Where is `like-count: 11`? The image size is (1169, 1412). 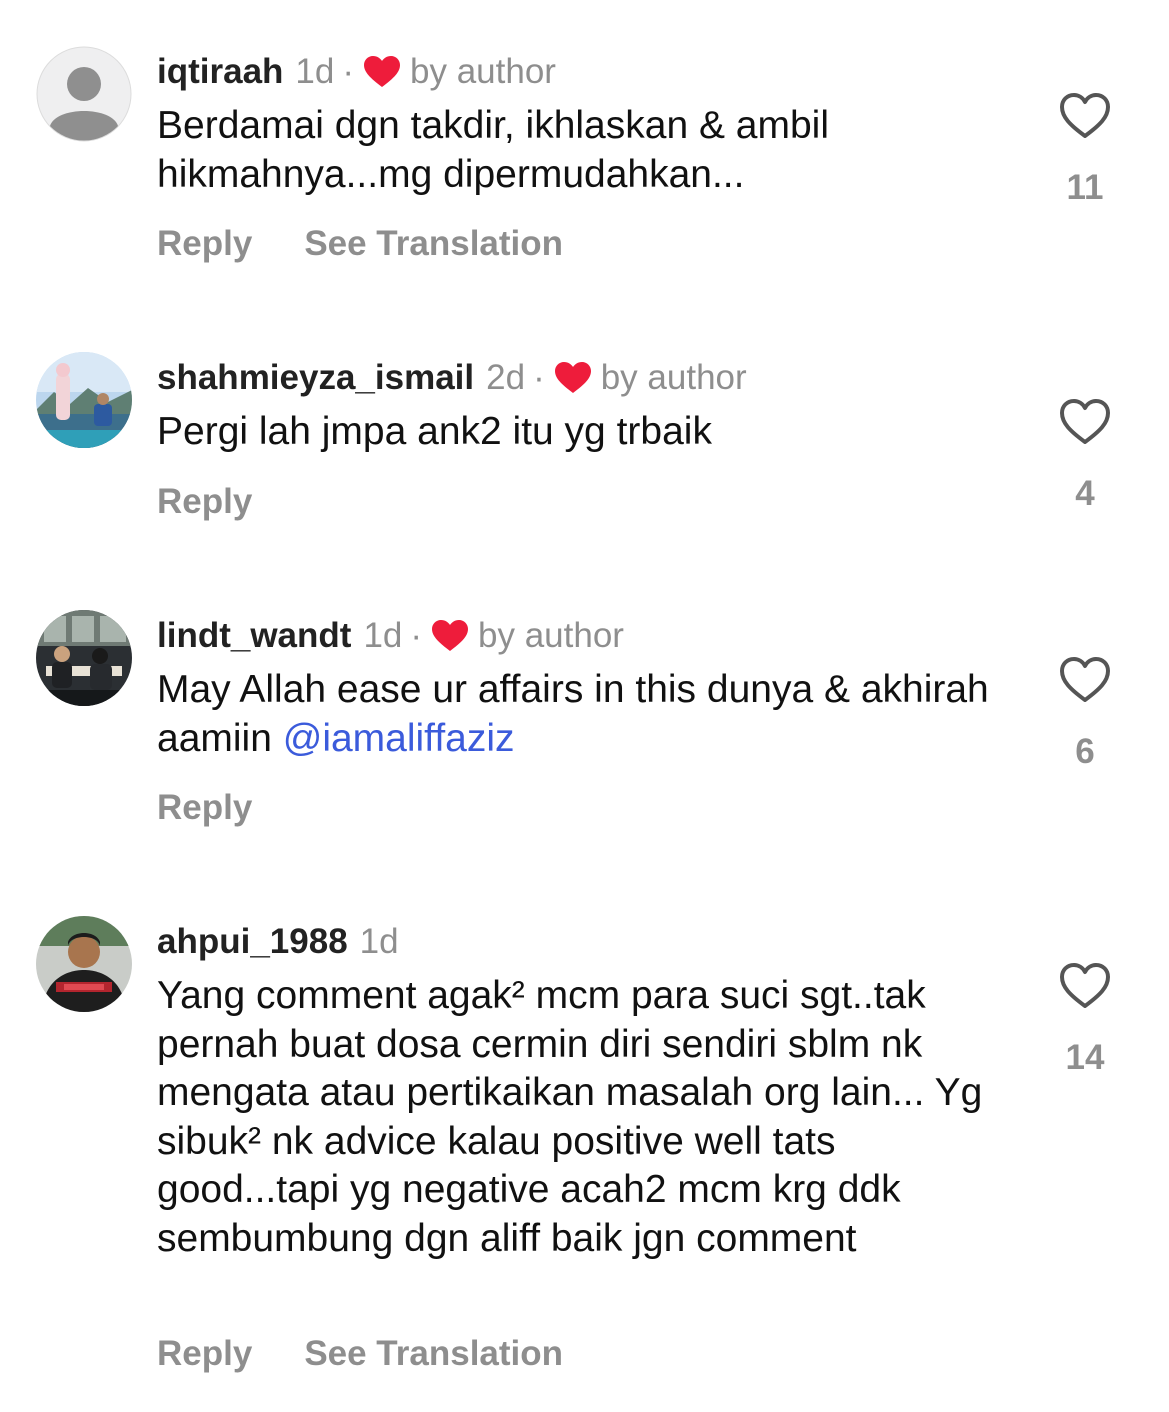 like-count: 11 is located at coordinates (1085, 187).